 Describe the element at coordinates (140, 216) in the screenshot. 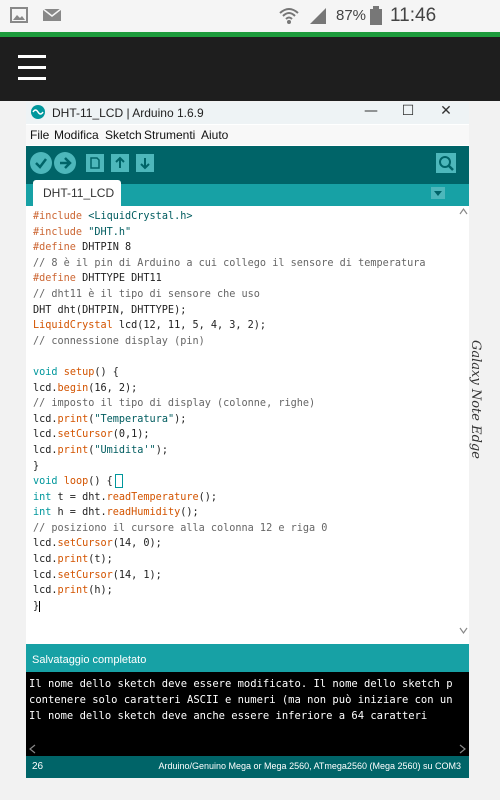

I see `include-lib: <LiquidCrystal.h>` at that location.